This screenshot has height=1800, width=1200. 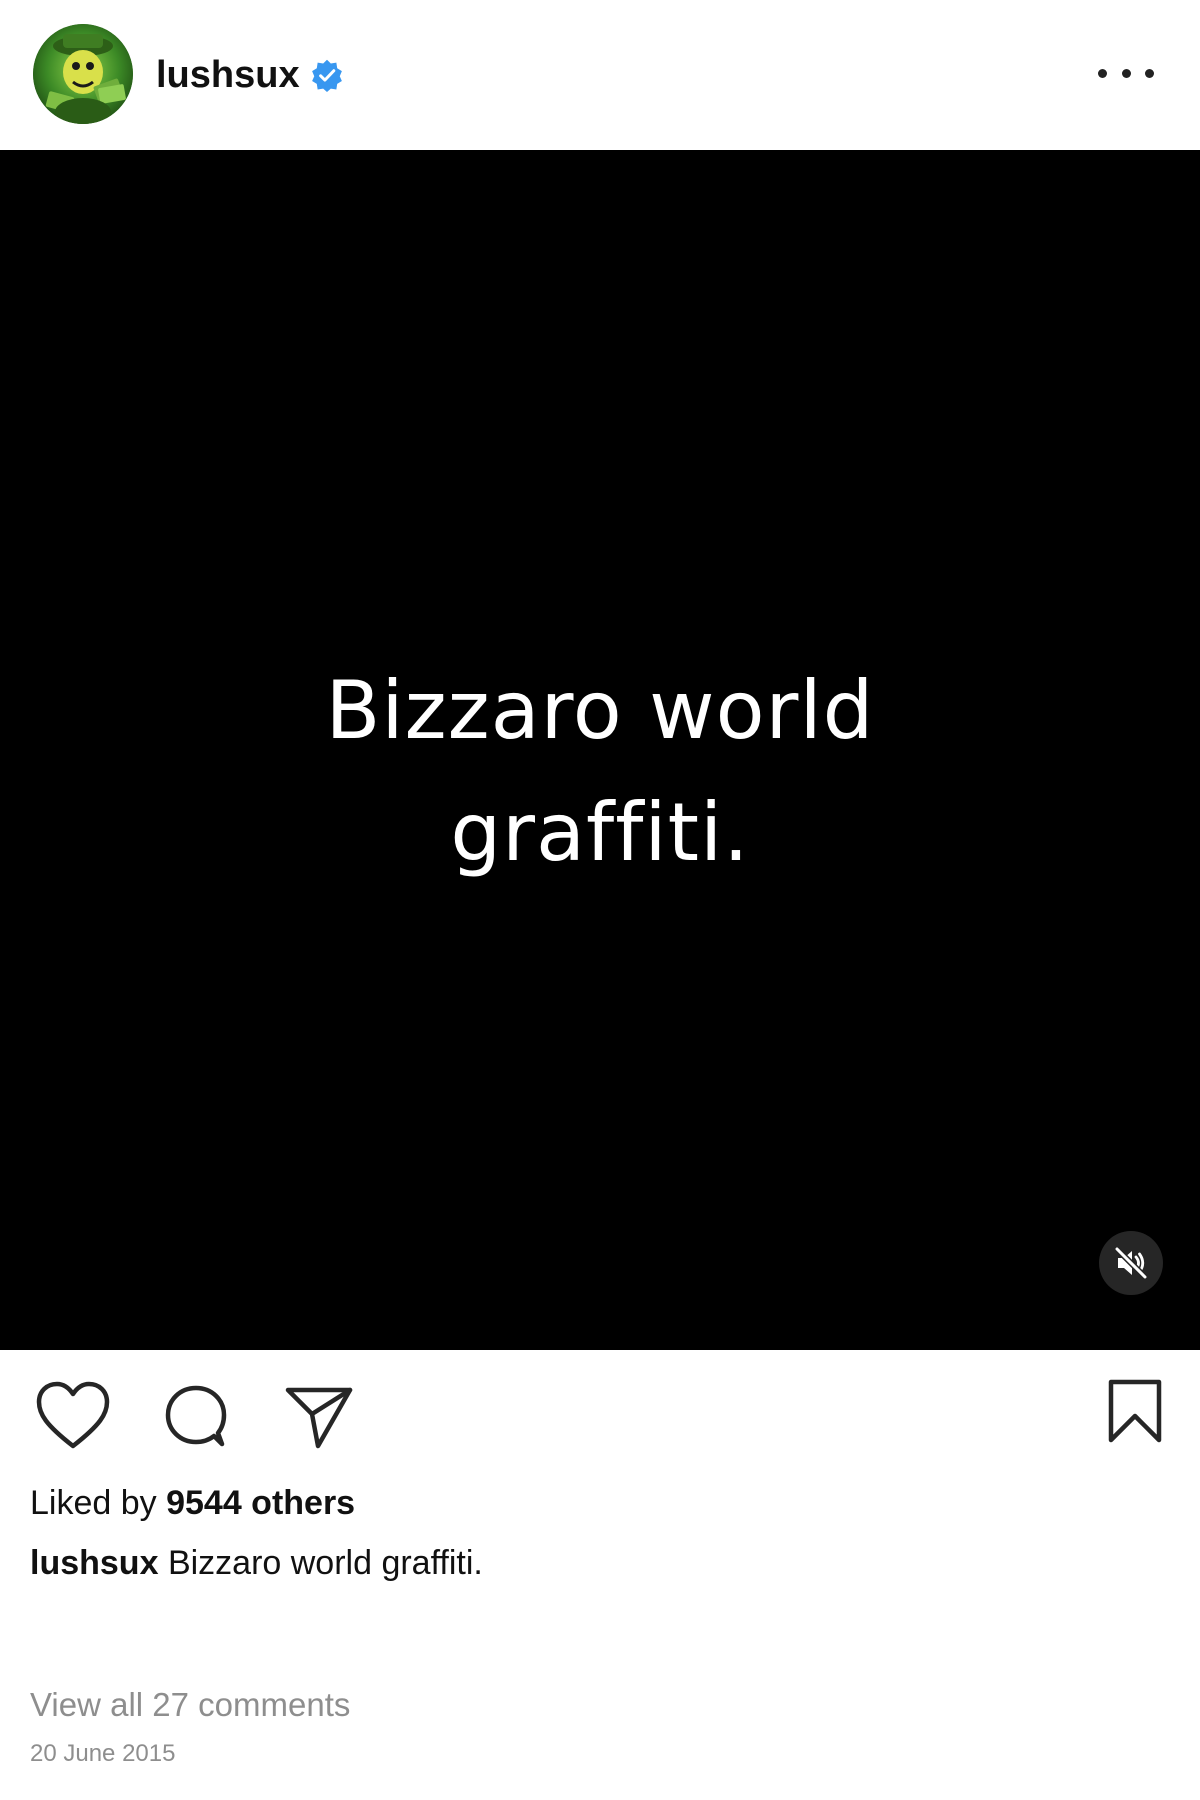 I want to click on likes-summary: Liked by 9544 others, so click(x=192, y=1503).